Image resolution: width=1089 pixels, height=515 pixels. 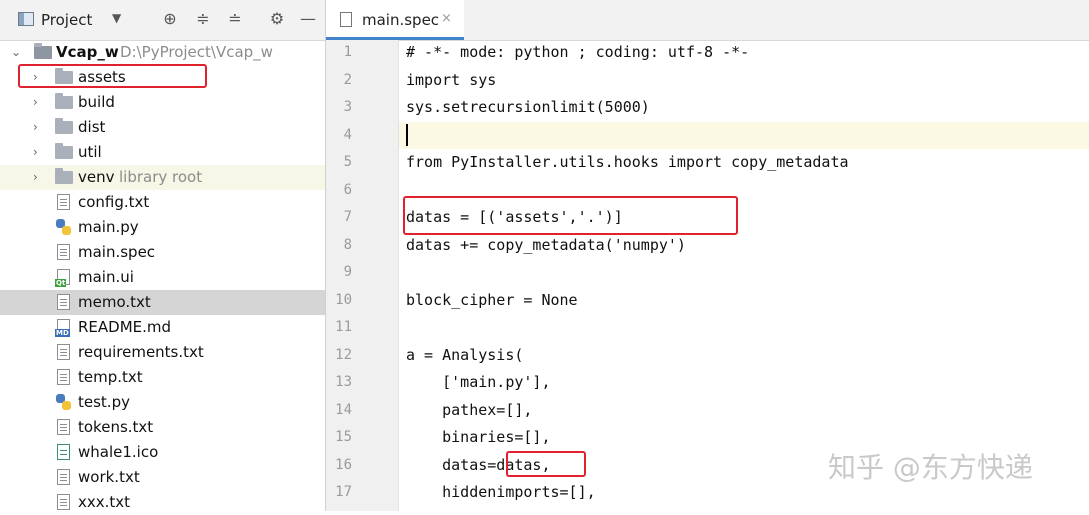 I want to click on highlight-box-datas, so click(x=570, y=215).